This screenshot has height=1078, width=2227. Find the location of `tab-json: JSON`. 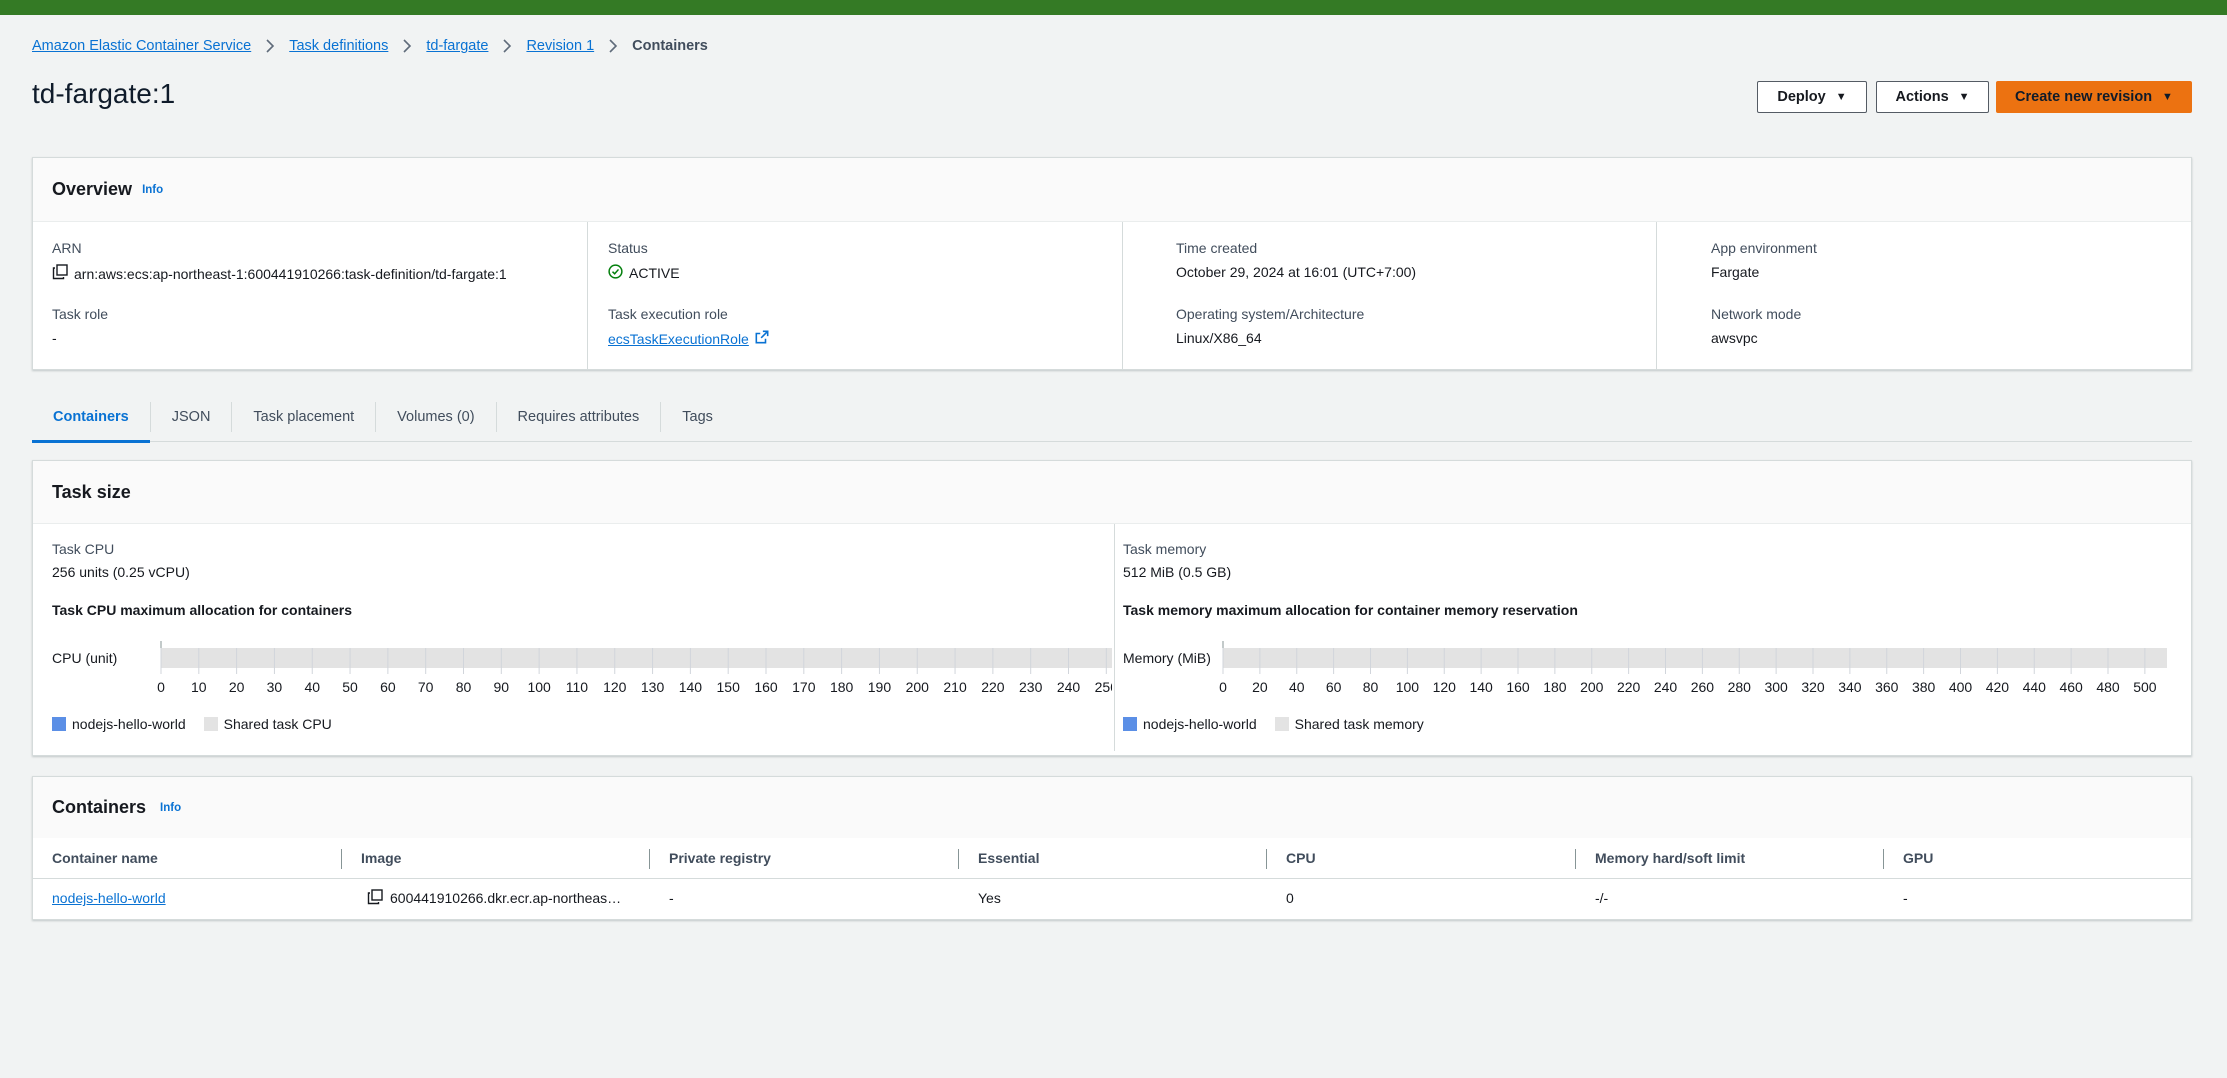

tab-json: JSON is located at coordinates (192, 416).